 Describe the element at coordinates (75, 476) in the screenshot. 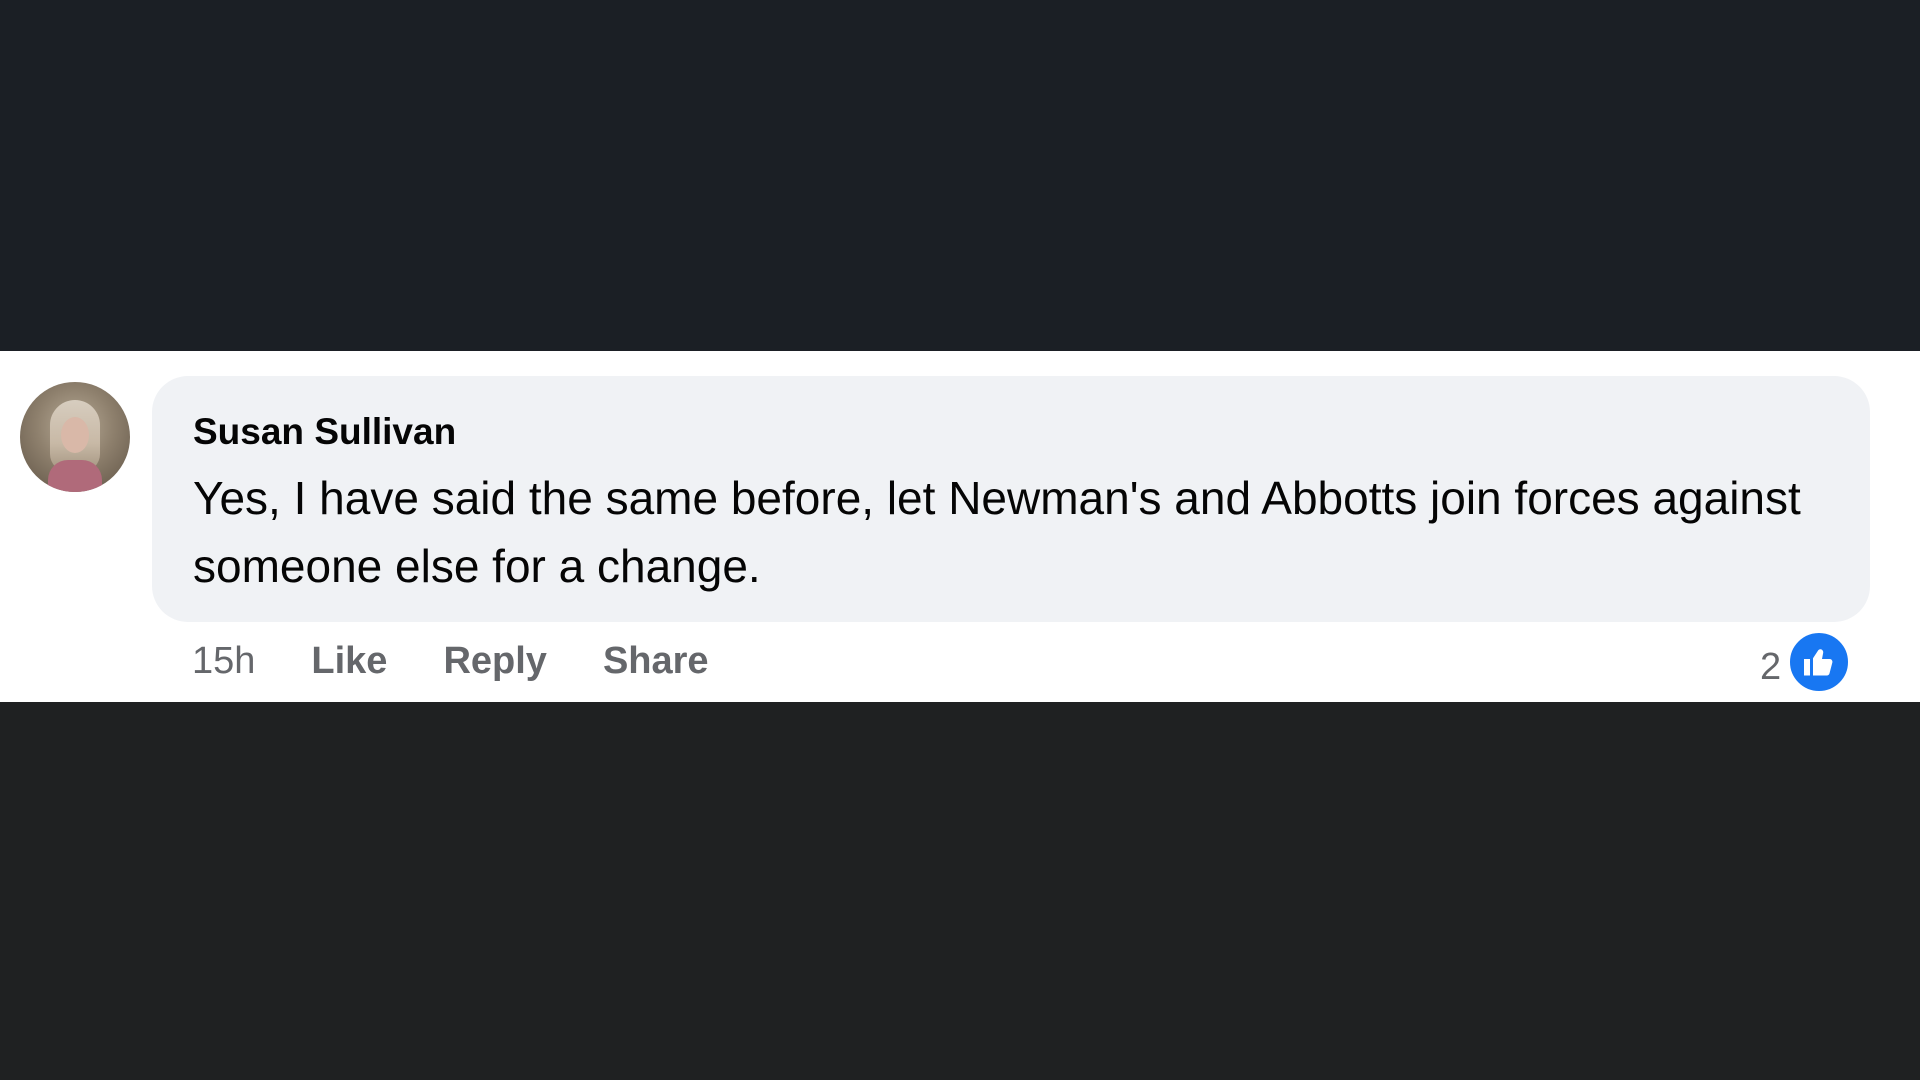

I see `avatar-shirt` at that location.